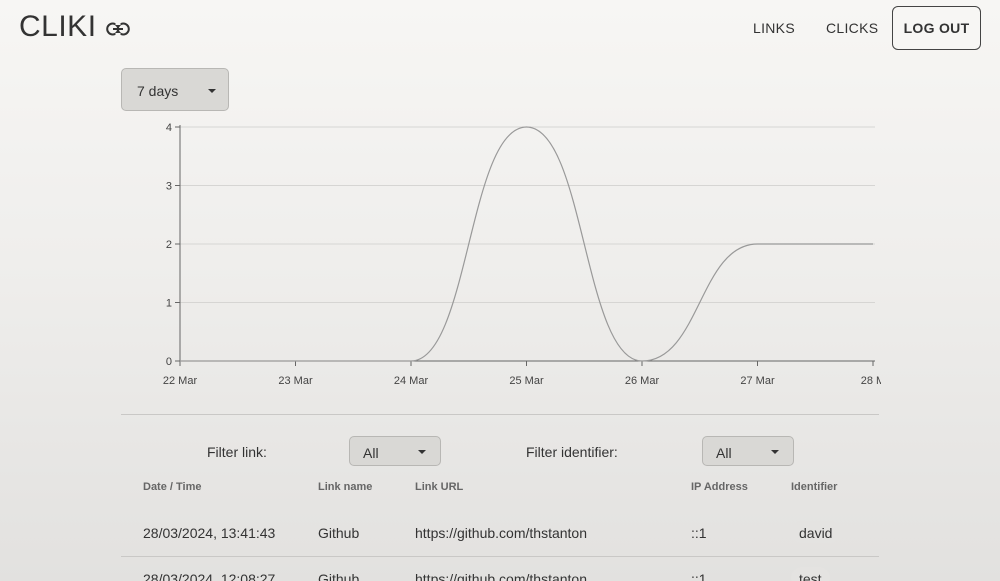 This screenshot has width=1000, height=581. Describe the element at coordinates (871, 381) in the screenshot. I see `x-tick-label: 28 M` at that location.